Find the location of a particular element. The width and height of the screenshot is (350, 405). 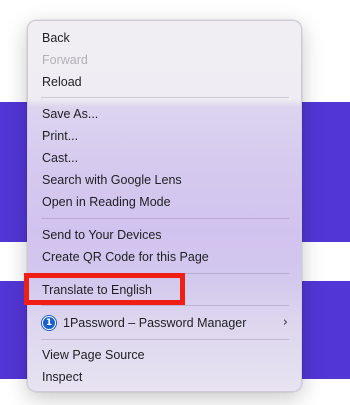

menu-item-send-to-devices: Send to Your Devices is located at coordinates (164, 235).